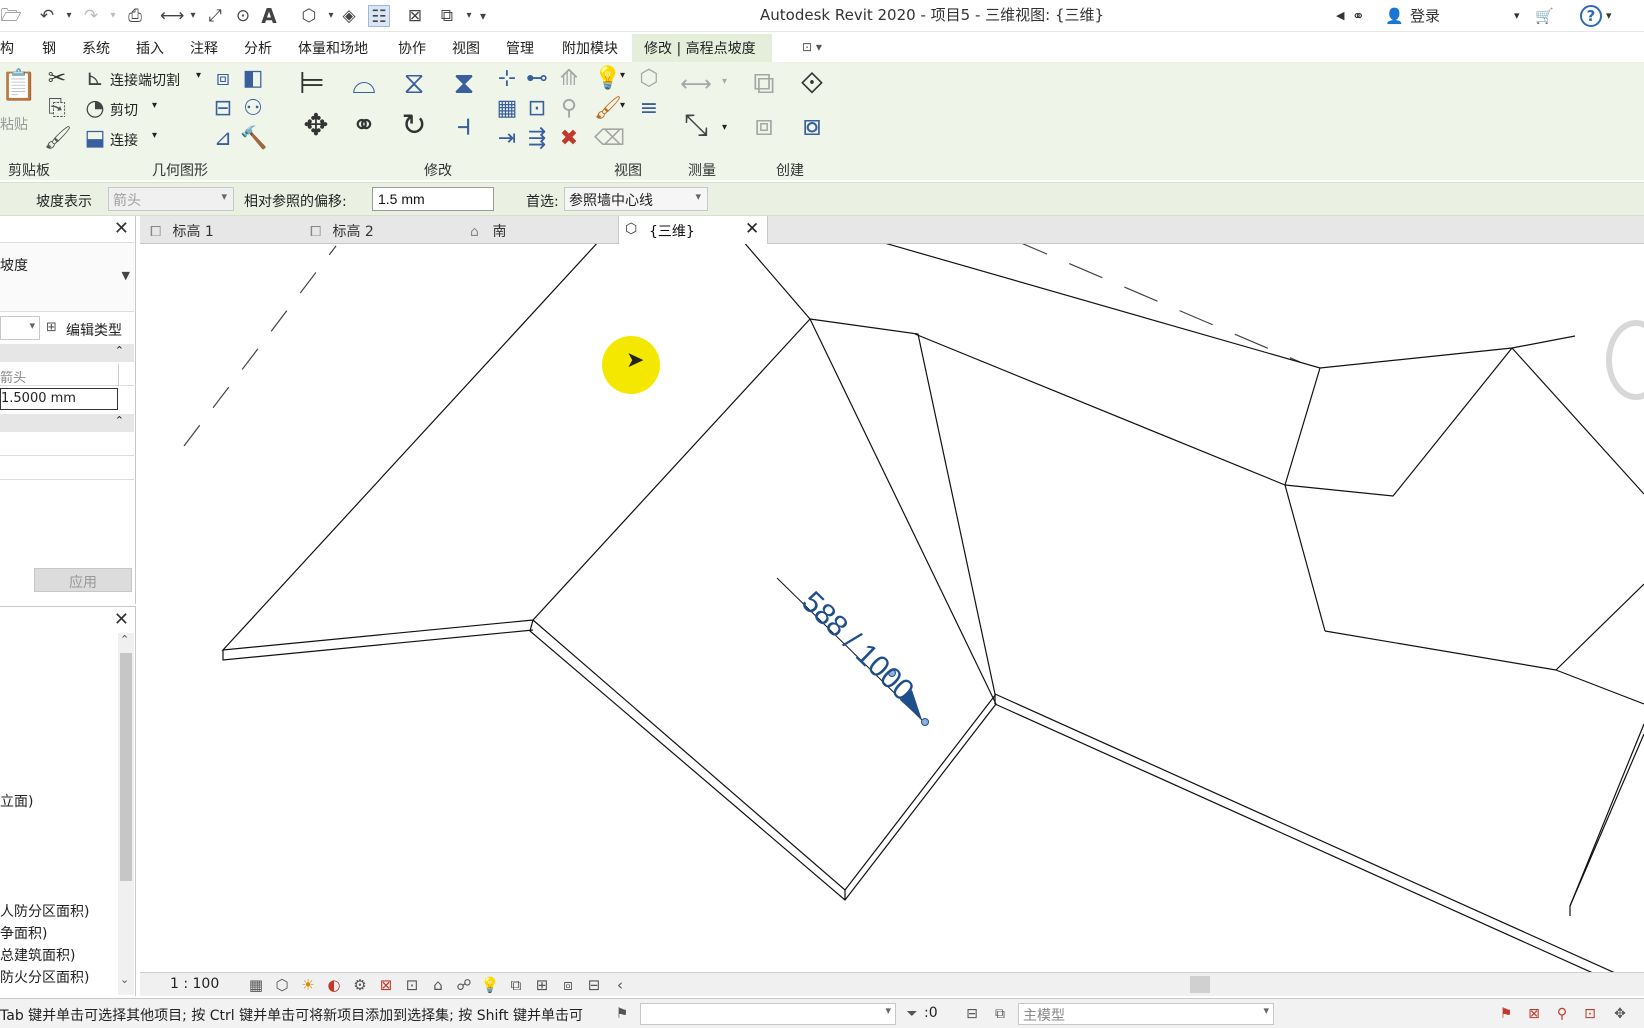 The width and height of the screenshot is (1644, 1028). Describe the element at coordinates (1620, 1014) in the screenshot. I see `drag-elements-icon: ✥` at that location.